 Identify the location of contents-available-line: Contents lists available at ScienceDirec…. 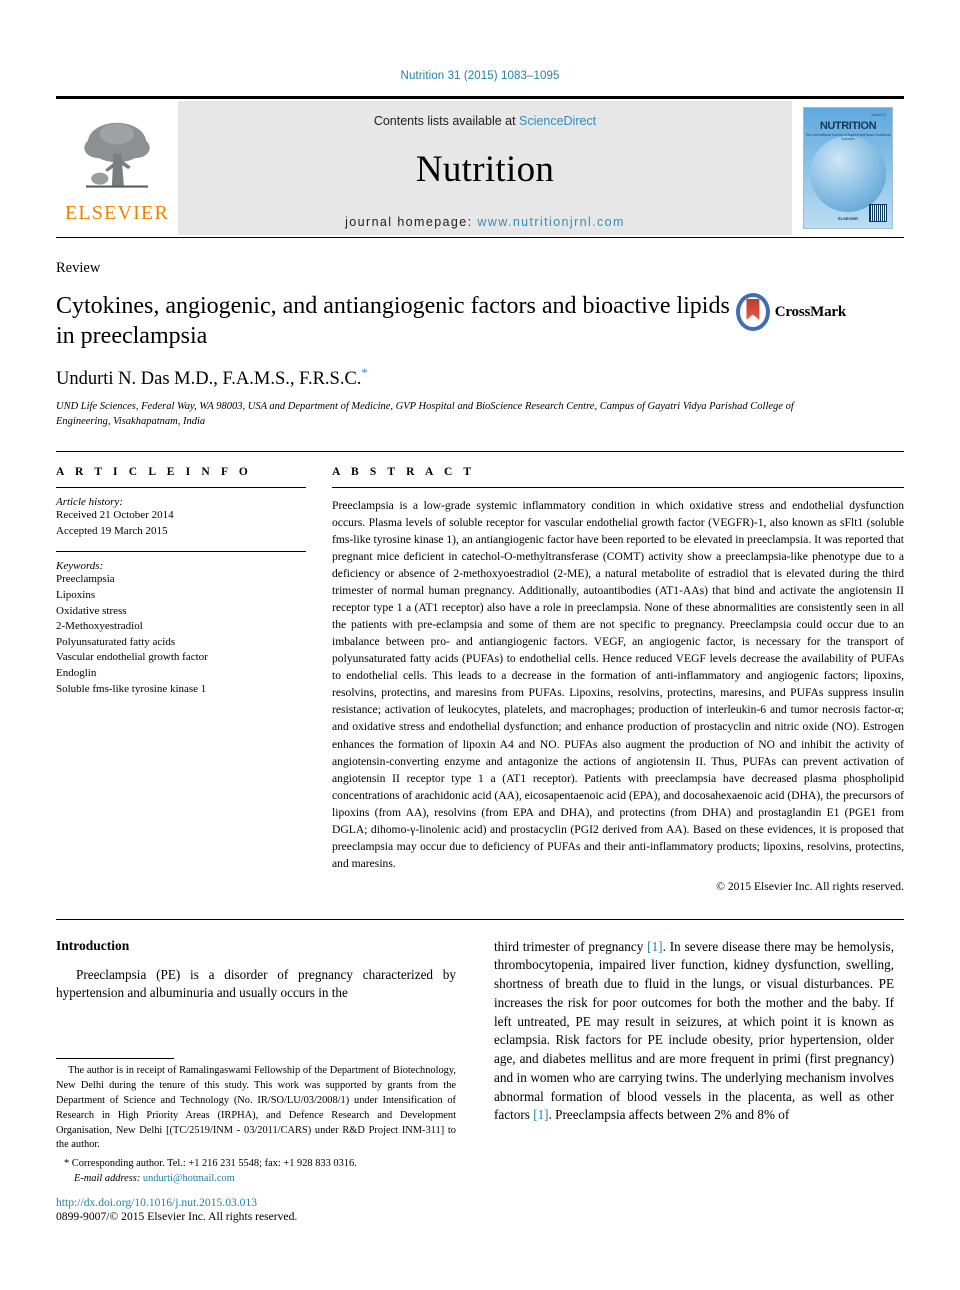
(485, 121).